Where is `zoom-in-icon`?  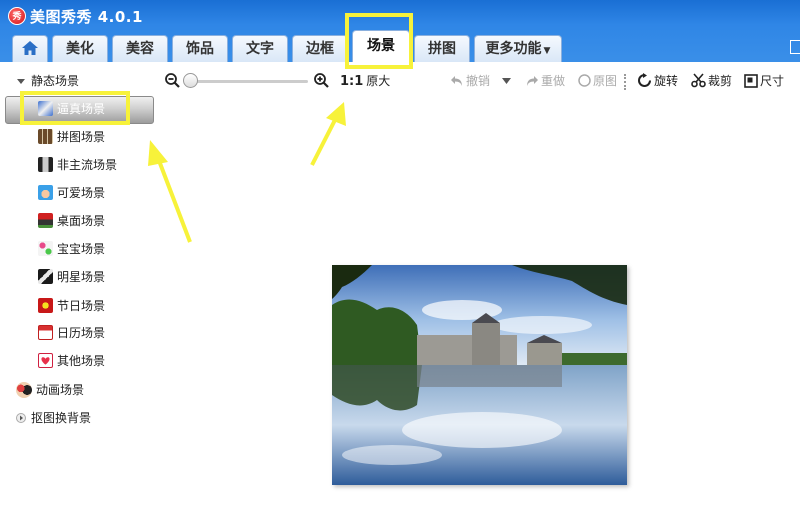
zoom-in-icon is located at coordinates (321, 80).